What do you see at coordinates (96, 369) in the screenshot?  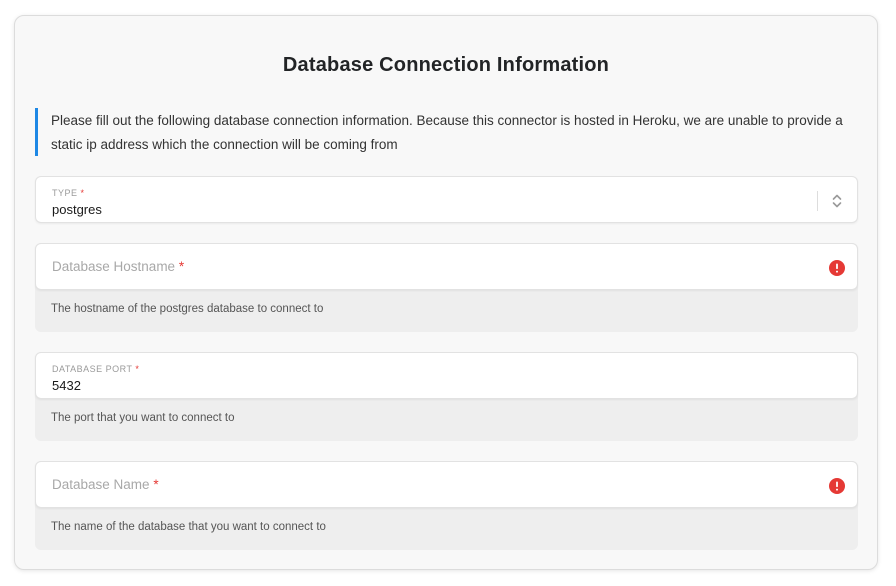 I see `port-label: DATABASE PORT *` at bounding box center [96, 369].